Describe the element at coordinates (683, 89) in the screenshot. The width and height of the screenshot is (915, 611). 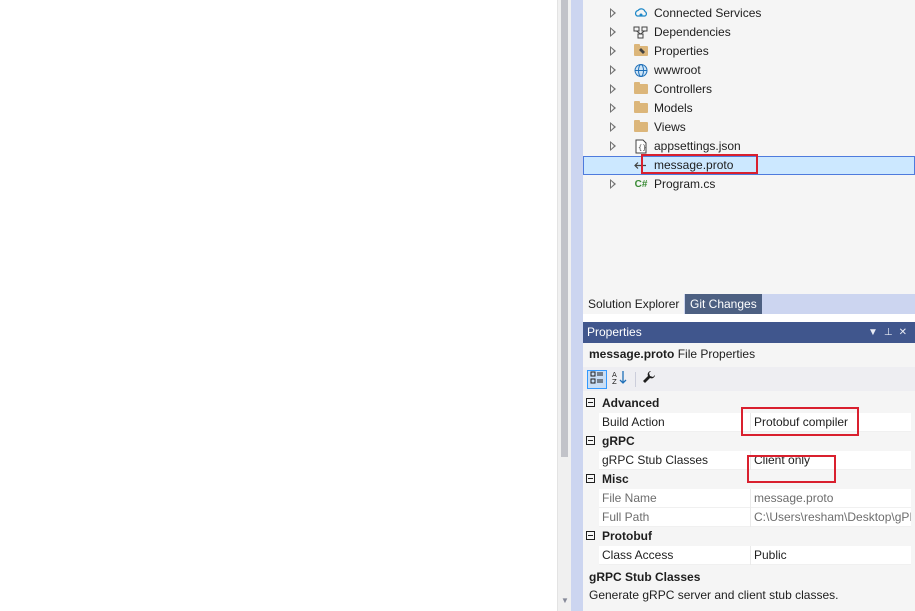
I see `tree-item-label: Controllers` at that location.